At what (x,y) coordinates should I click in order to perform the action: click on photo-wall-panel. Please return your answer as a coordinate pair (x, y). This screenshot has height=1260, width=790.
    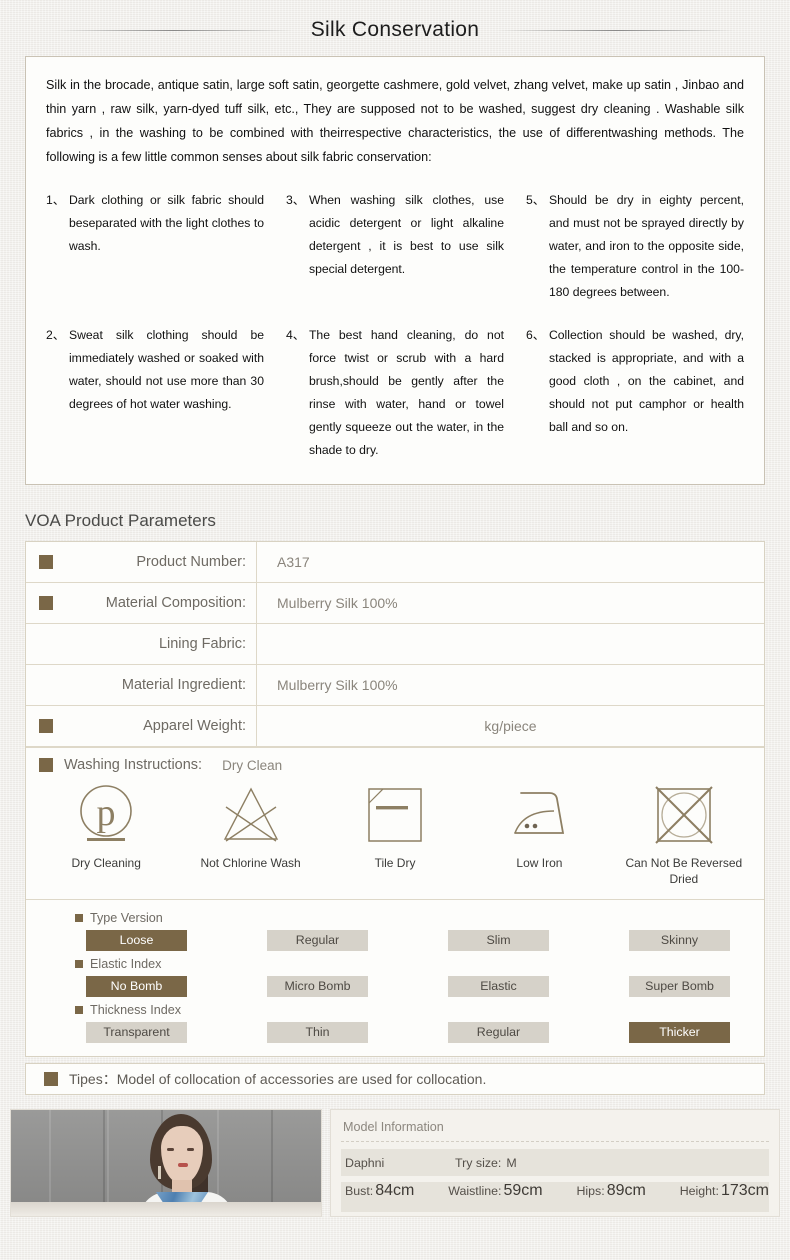
    Looking at the image, I should click on (77, 1163).